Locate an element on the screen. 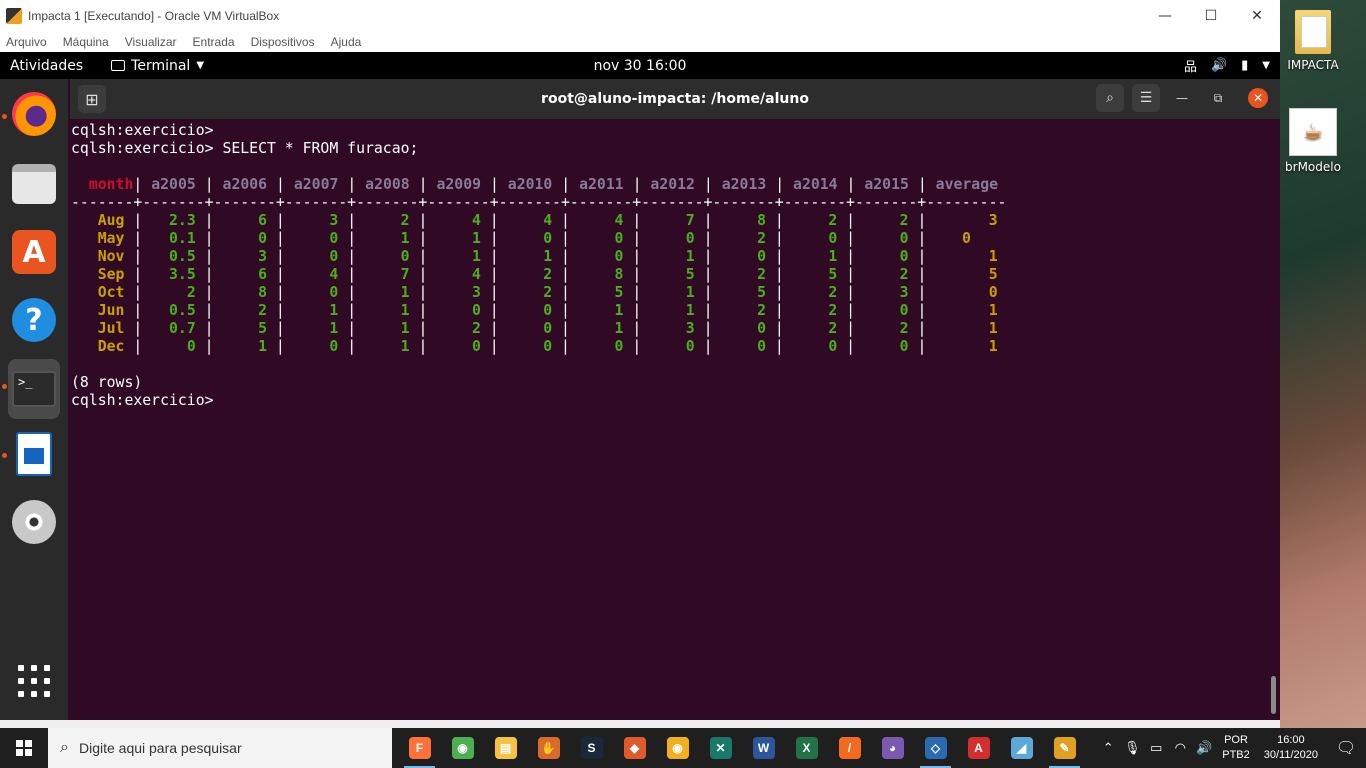 This screenshot has height=768, width=1366. menu-ajuda: Ajuda is located at coordinates (346, 42).